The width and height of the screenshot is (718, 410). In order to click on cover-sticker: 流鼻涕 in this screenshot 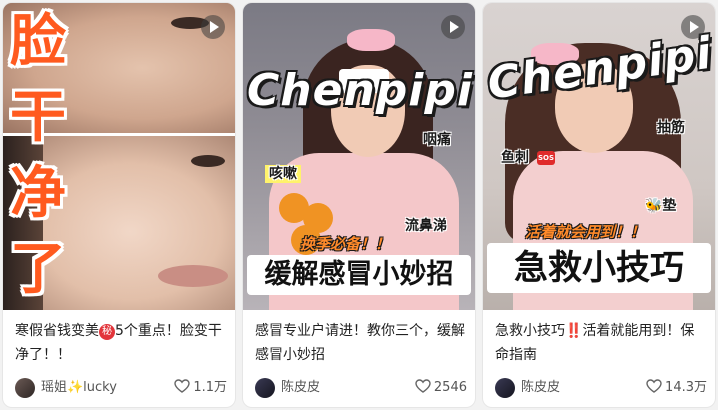, I will do `click(426, 226)`.